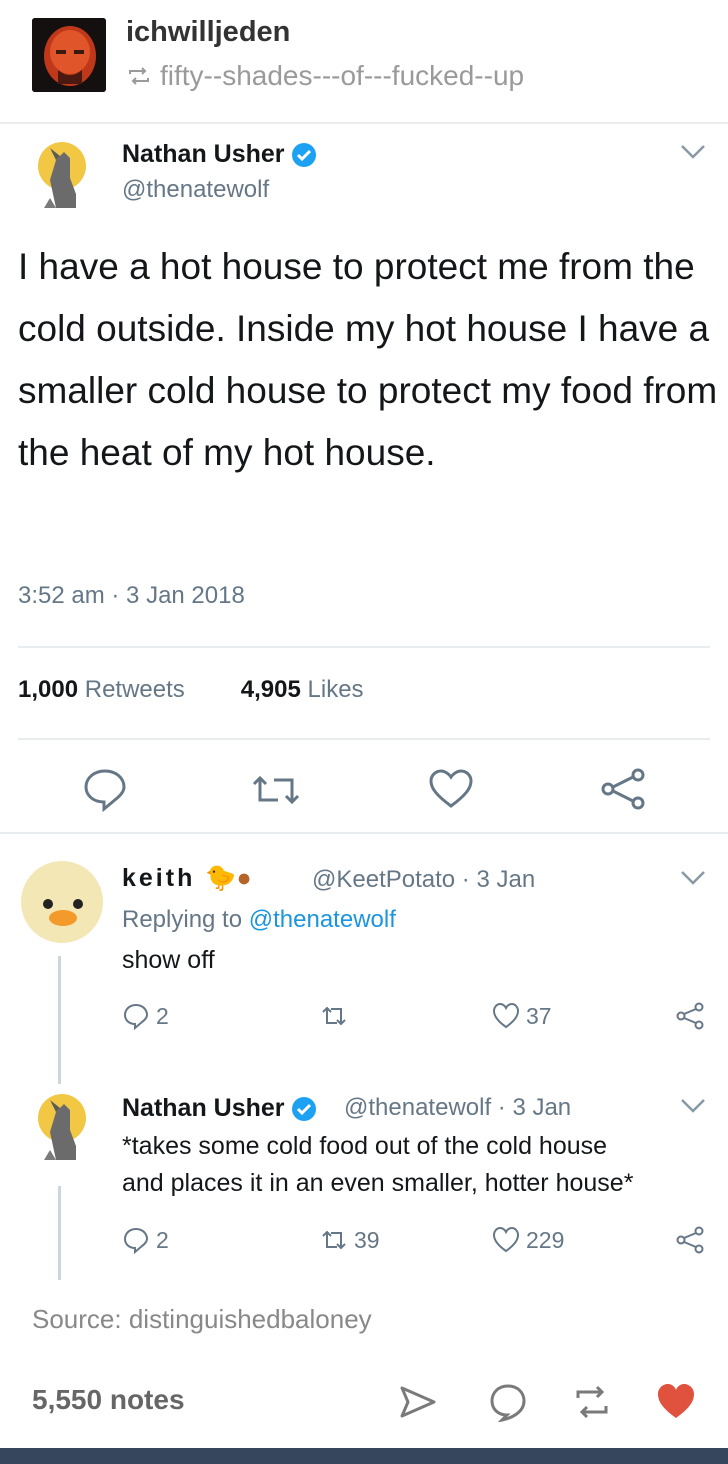 The image size is (728, 1464). Describe the element at coordinates (508, 1402) in the screenshot. I see `comment-icon` at that location.